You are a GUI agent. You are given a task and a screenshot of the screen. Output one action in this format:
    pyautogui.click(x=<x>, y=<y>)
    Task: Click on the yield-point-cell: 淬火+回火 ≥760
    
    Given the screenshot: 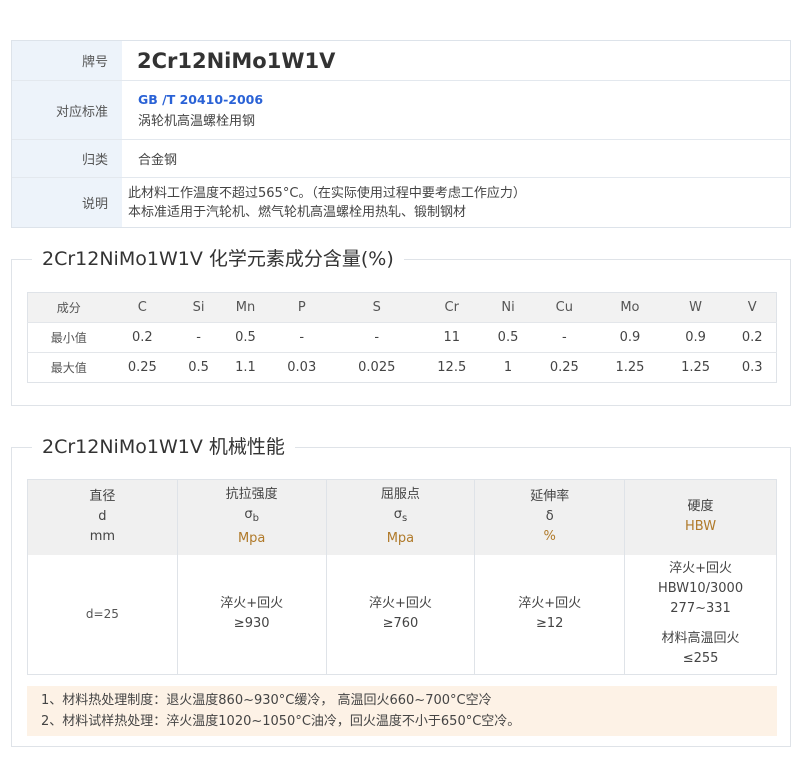 What is the action you would take?
    pyautogui.click(x=400, y=614)
    